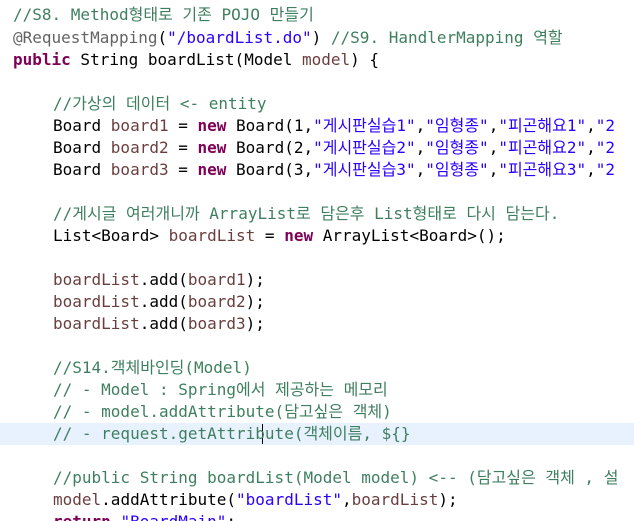 The height and width of the screenshot is (521, 634). I want to click on code-line-18: // - Model : Spring에서 제공하는 메모리, so click(220, 390).